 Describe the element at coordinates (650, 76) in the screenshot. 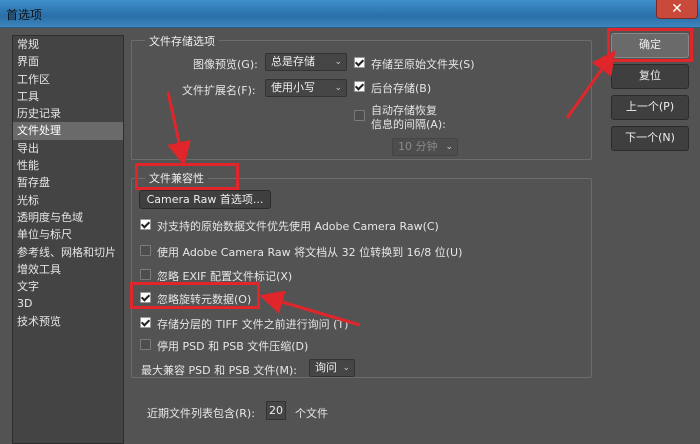

I see `reset-button: 复位` at that location.